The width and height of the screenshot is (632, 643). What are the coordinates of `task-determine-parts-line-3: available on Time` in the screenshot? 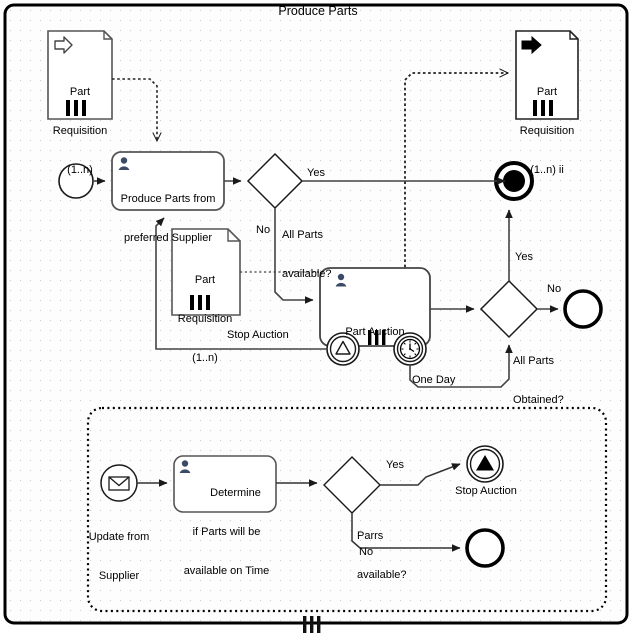 It's located at (226, 571).